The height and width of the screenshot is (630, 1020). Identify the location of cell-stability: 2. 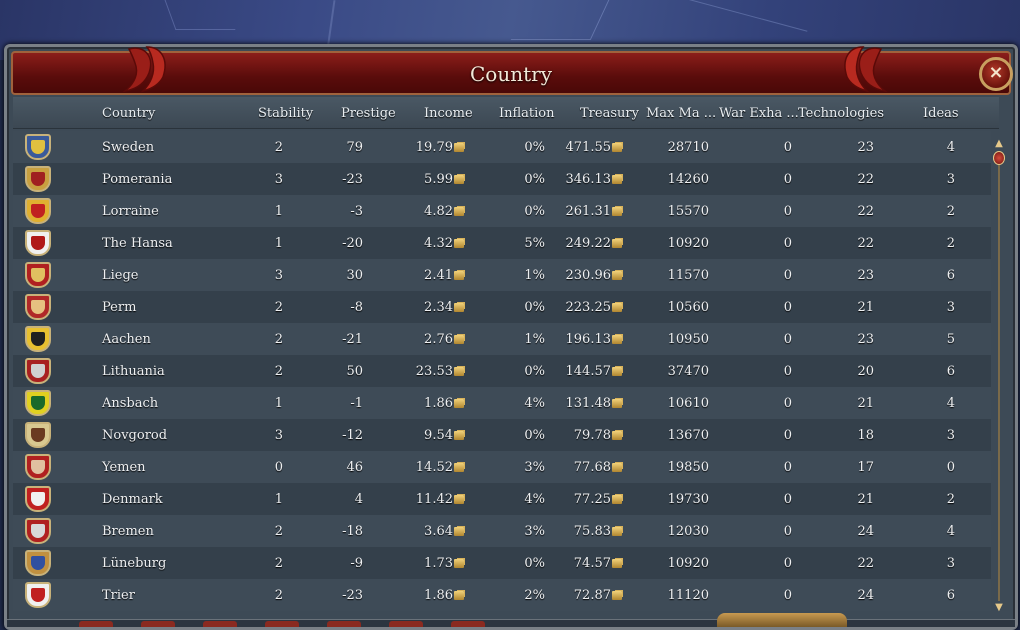
(279, 339).